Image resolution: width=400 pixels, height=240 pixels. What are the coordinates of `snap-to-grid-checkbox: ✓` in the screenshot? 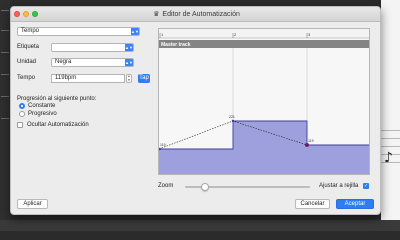 It's located at (366, 186).